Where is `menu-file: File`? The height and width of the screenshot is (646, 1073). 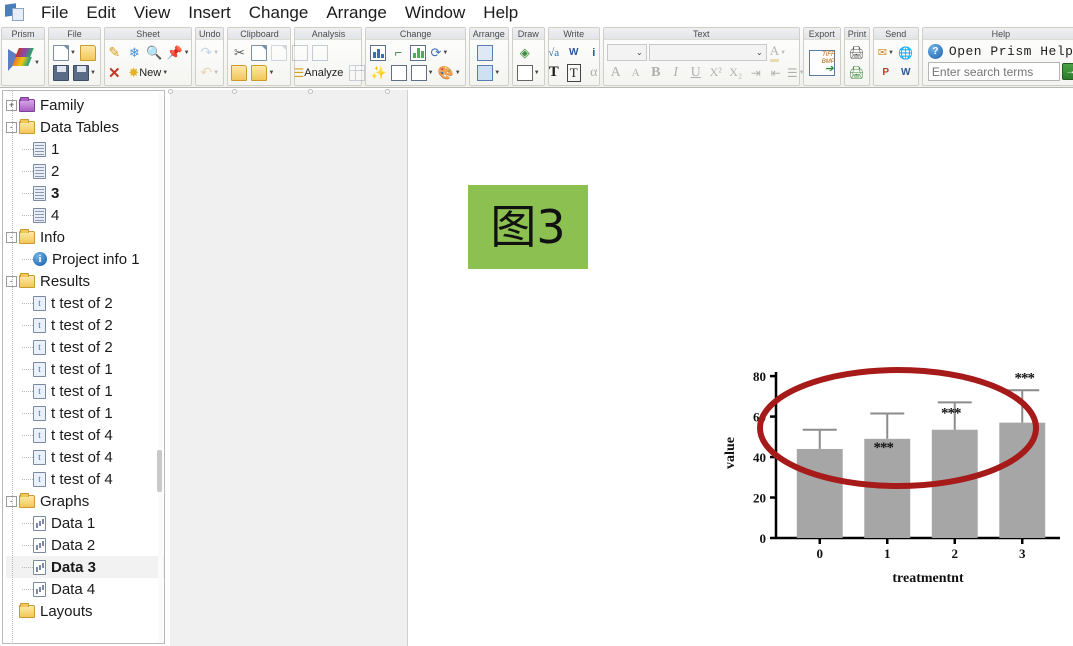 menu-file: File is located at coordinates (54, 13).